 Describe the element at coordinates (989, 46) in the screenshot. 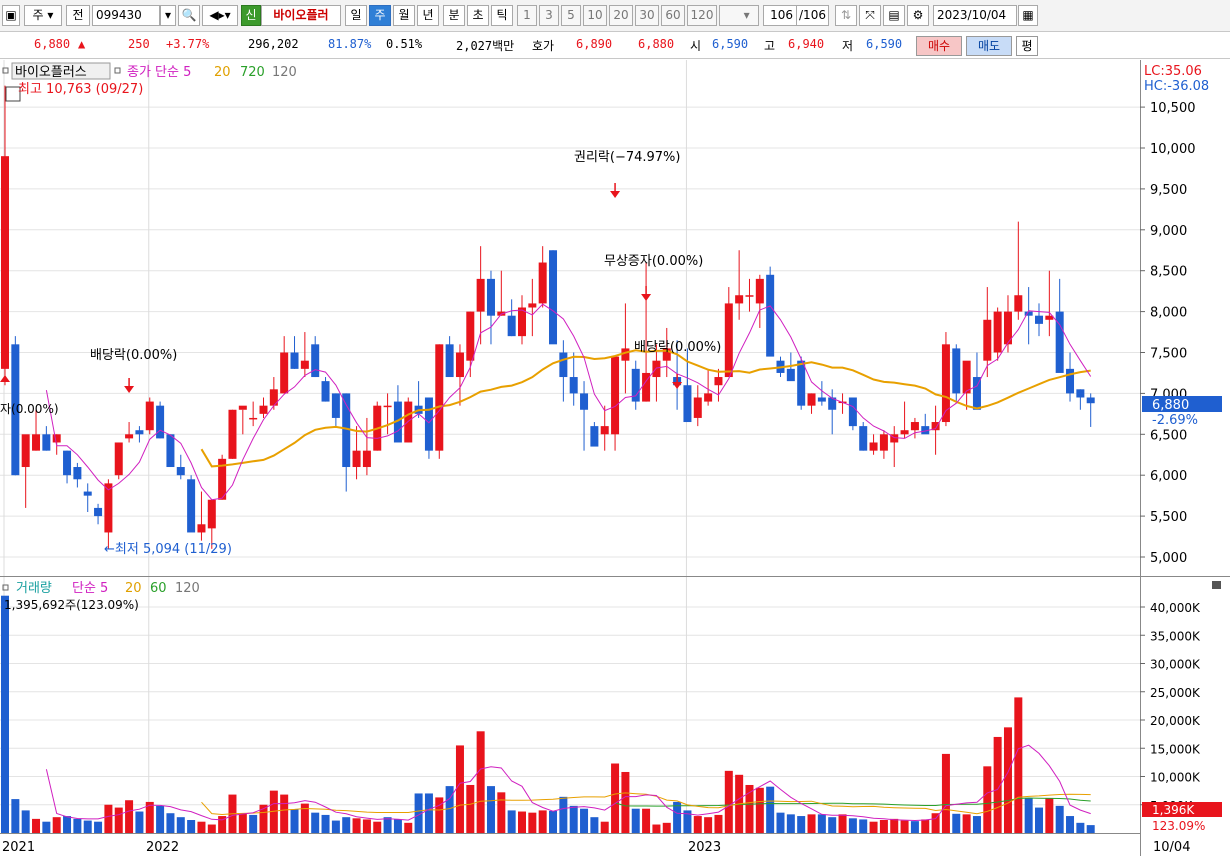

I see `sell-button: 매도` at that location.